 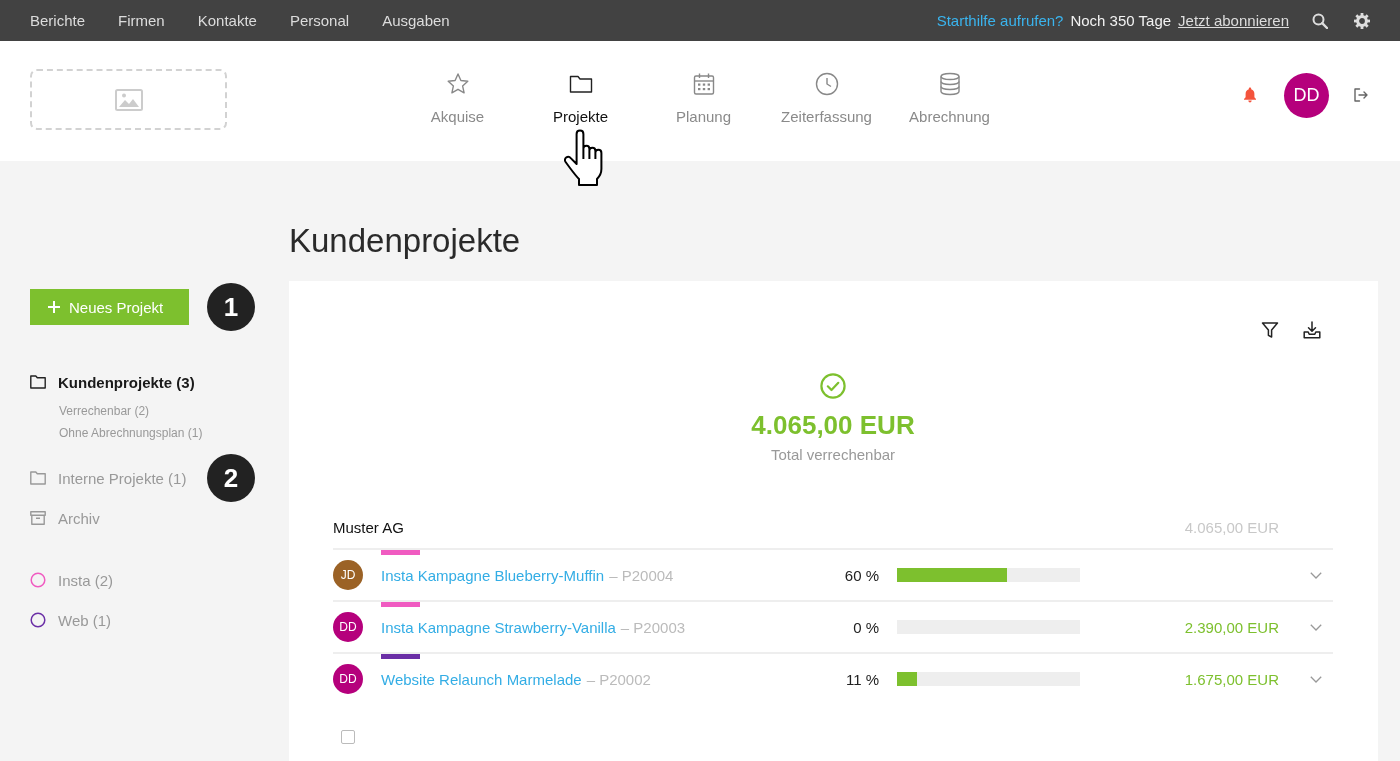 I want to click on logout-icon, so click(x=1361, y=95).